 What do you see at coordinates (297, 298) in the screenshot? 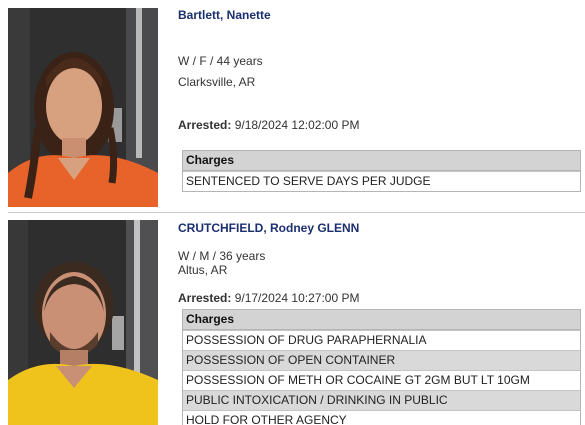
I see `arrested-datetime: 9/17/2024 10:27:00 PM` at bounding box center [297, 298].